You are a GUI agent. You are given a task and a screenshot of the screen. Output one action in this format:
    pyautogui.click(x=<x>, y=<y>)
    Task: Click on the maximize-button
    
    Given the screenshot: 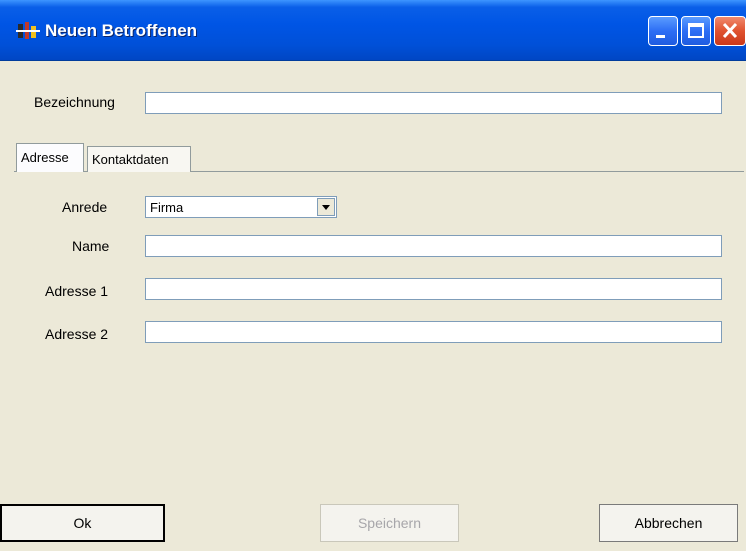 What is the action you would take?
    pyautogui.click(x=696, y=31)
    